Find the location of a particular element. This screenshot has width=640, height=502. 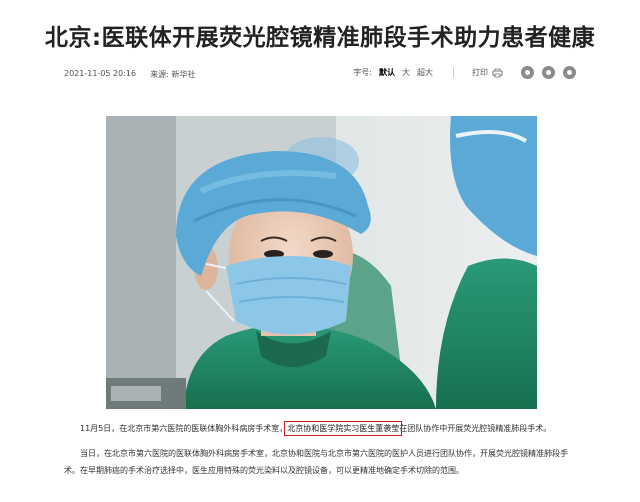

highlighted-name: 北京协和医学院实习医生董袭莹 is located at coordinates (343, 428).